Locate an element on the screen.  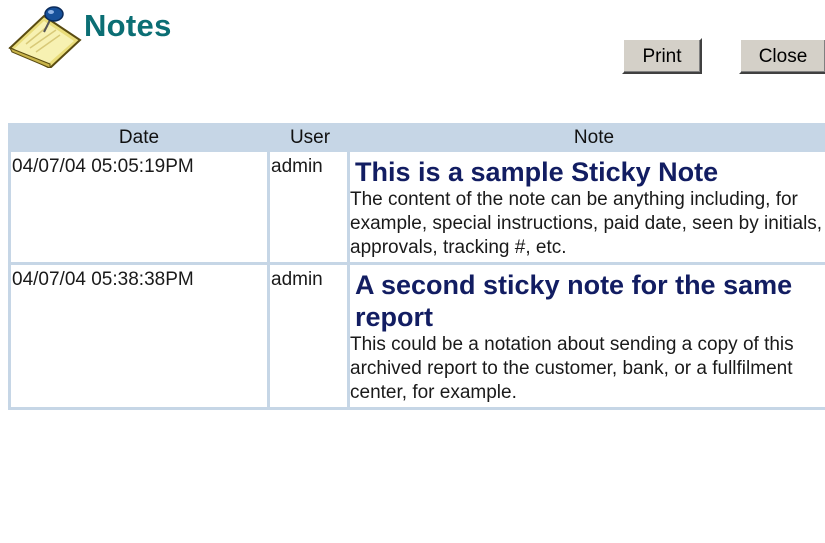
column-header-user: User is located at coordinates (310, 137).